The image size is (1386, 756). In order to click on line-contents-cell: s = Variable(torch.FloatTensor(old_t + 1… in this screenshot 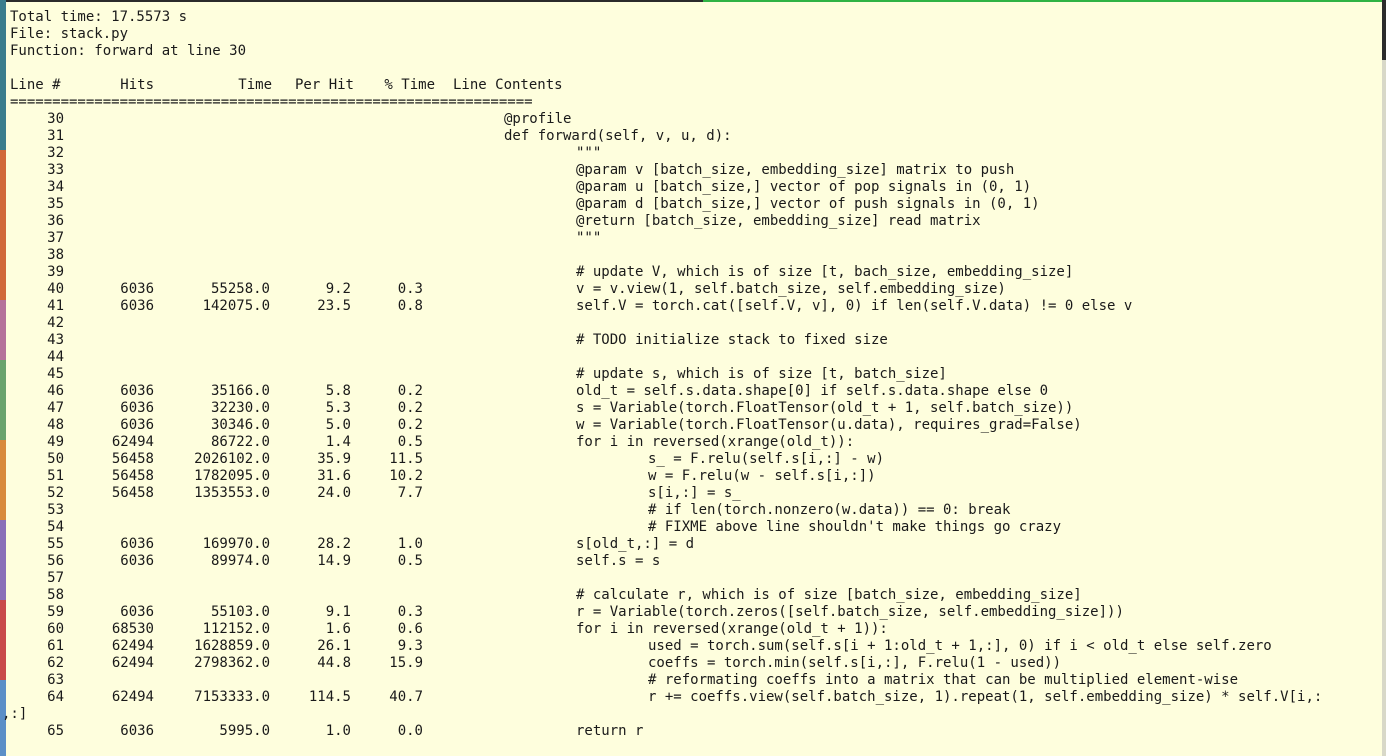, I will do `click(825, 408)`.